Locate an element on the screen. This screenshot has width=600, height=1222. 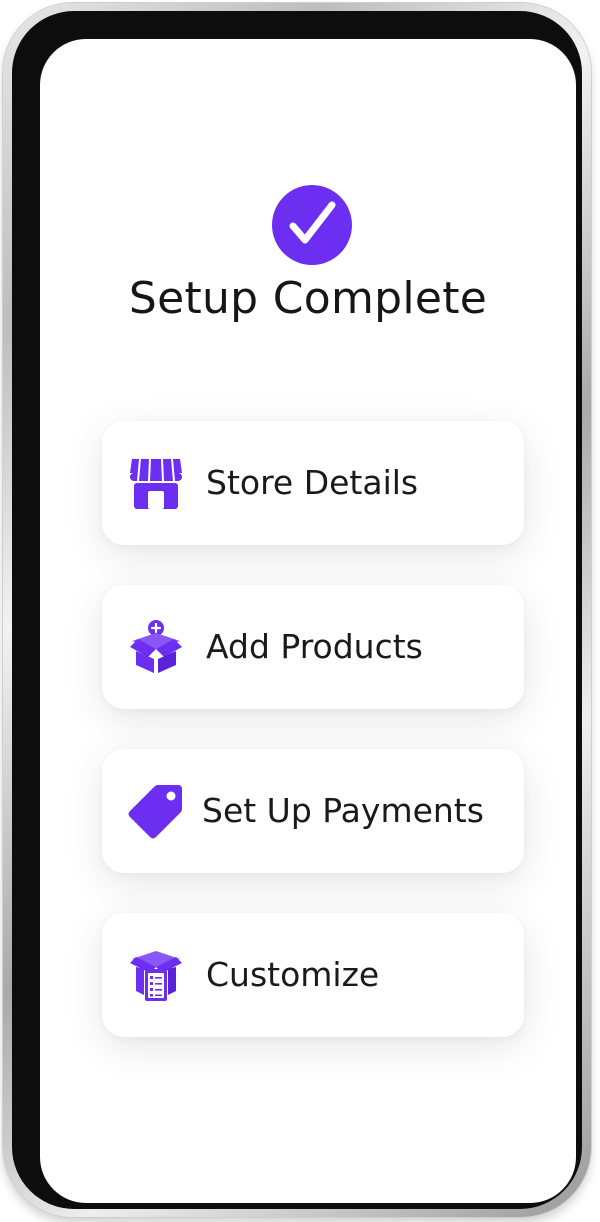
box-plus-icon is located at coordinates (156, 647).